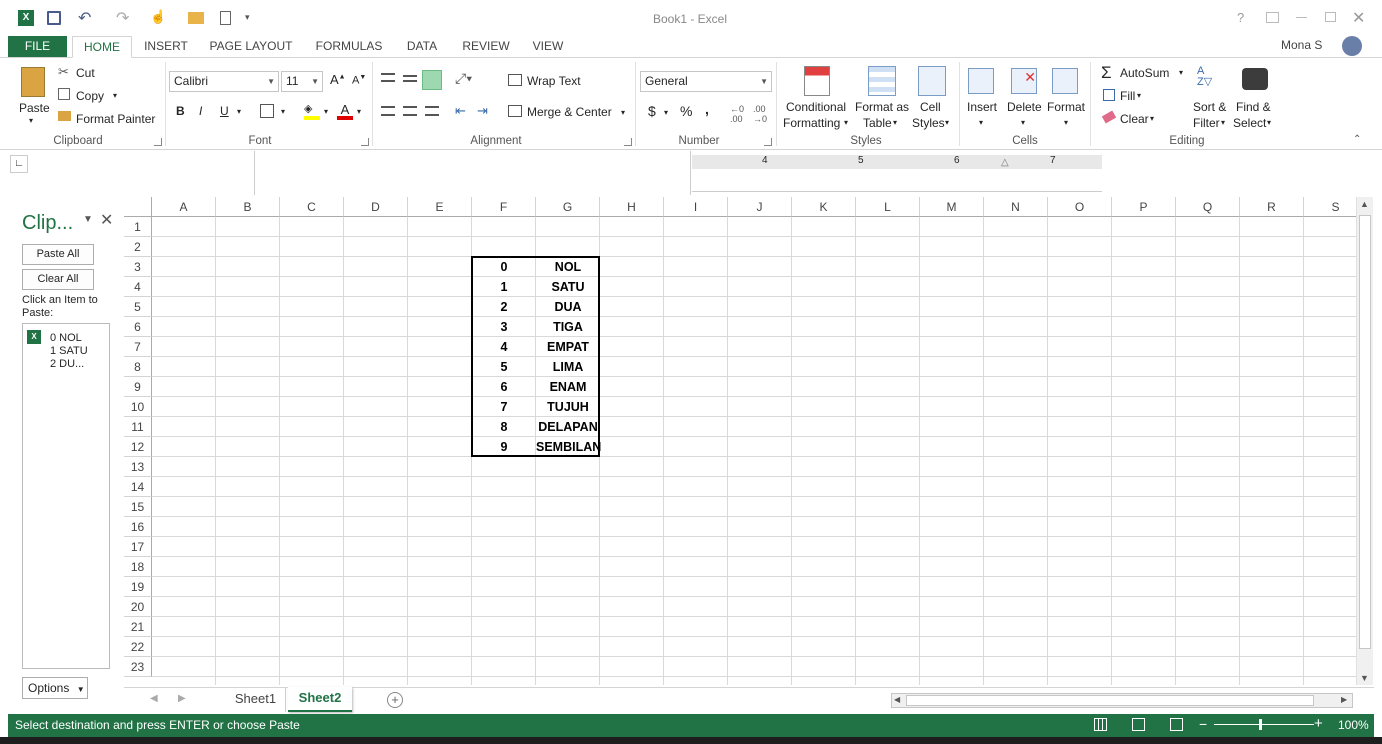 This screenshot has width=1382, height=744. I want to click on conditional-dropdown-icon: ▾, so click(846, 122).